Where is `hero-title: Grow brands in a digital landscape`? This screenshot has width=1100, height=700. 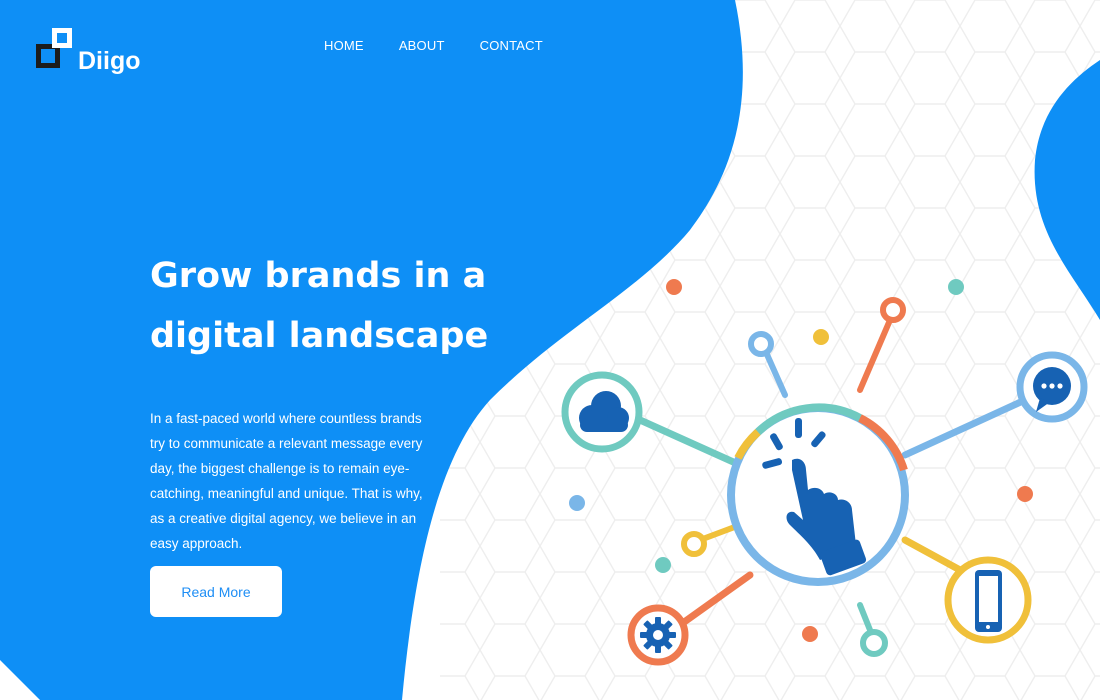
hero-title: Grow brands in a digital landscape is located at coordinates (320, 306).